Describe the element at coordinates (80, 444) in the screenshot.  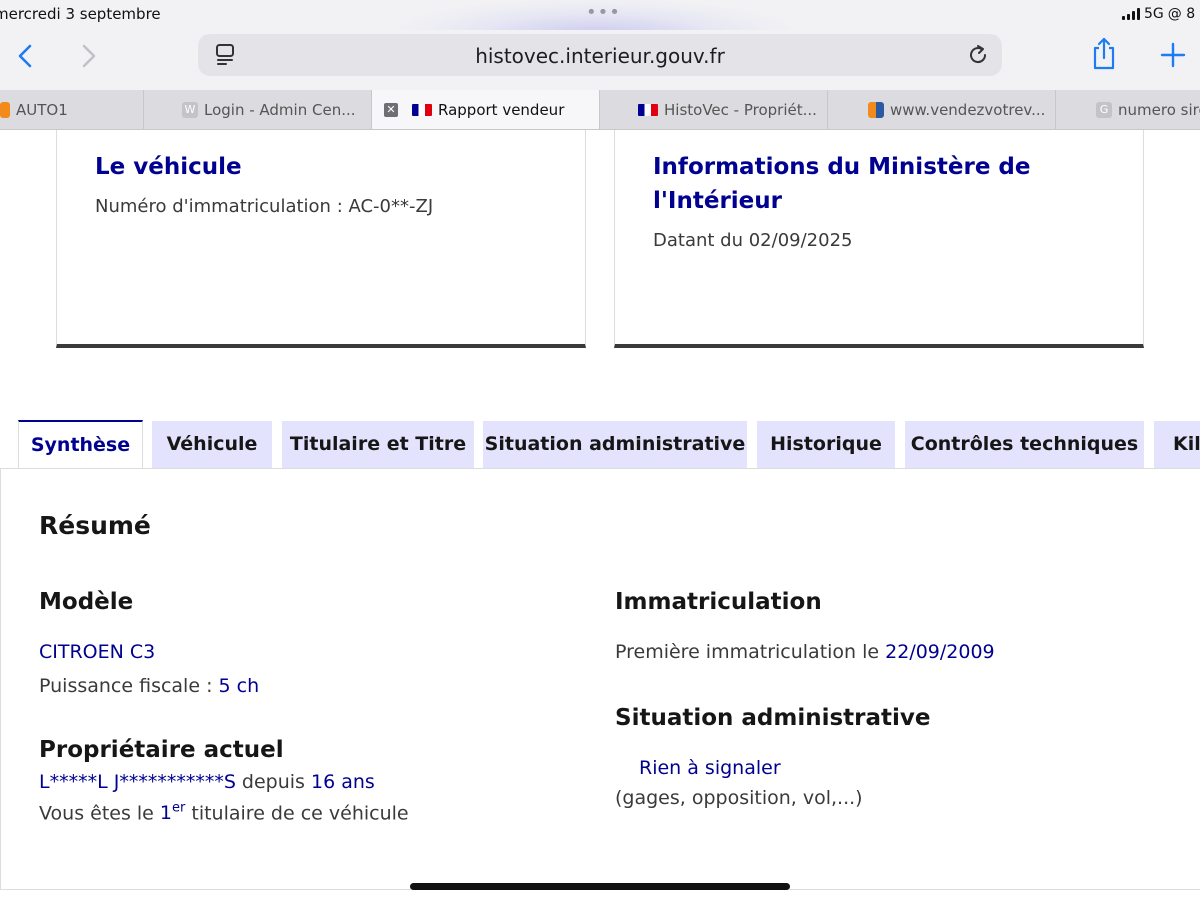
I see `tab-synthese: Synthèse` at that location.